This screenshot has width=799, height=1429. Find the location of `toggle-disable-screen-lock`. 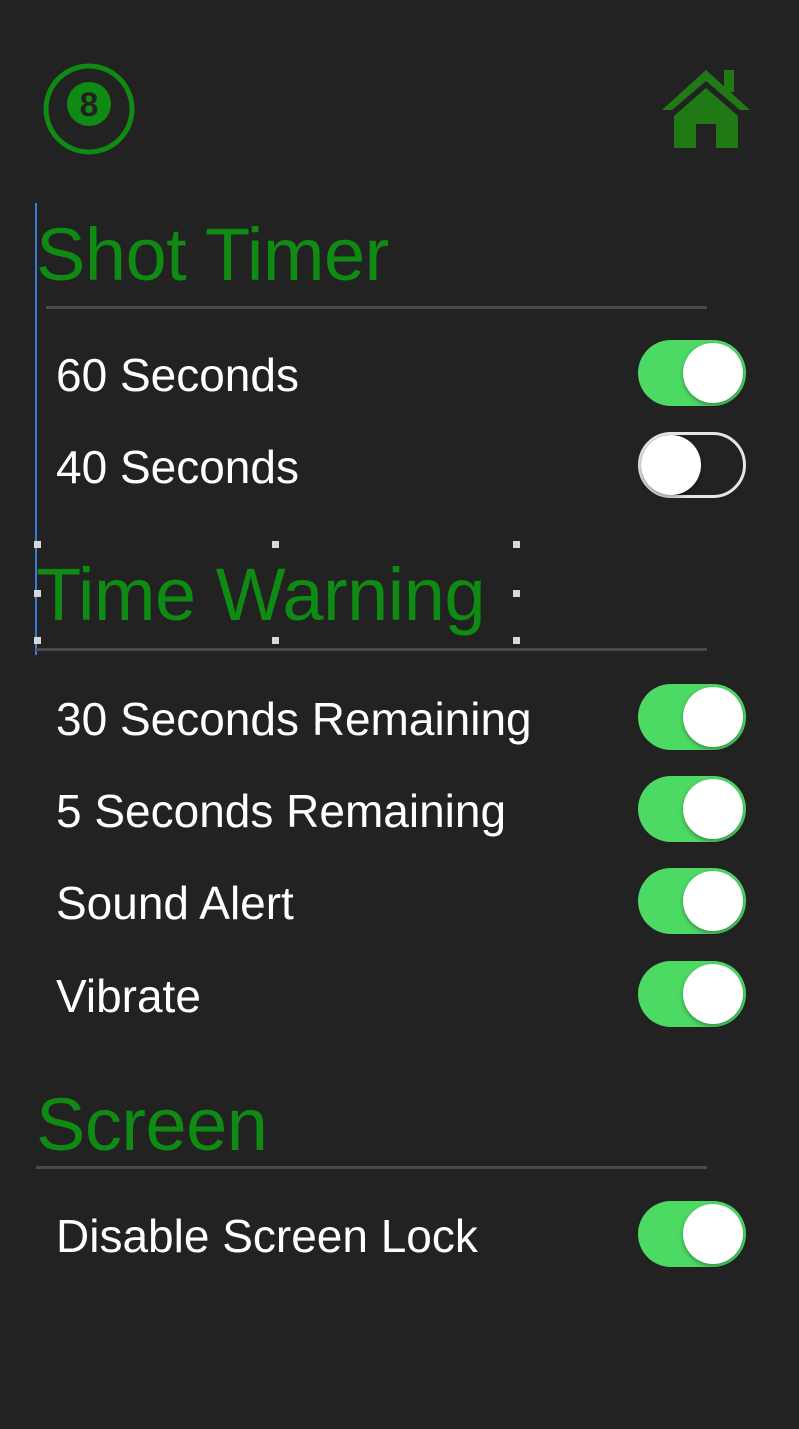

toggle-disable-screen-lock is located at coordinates (692, 1234).